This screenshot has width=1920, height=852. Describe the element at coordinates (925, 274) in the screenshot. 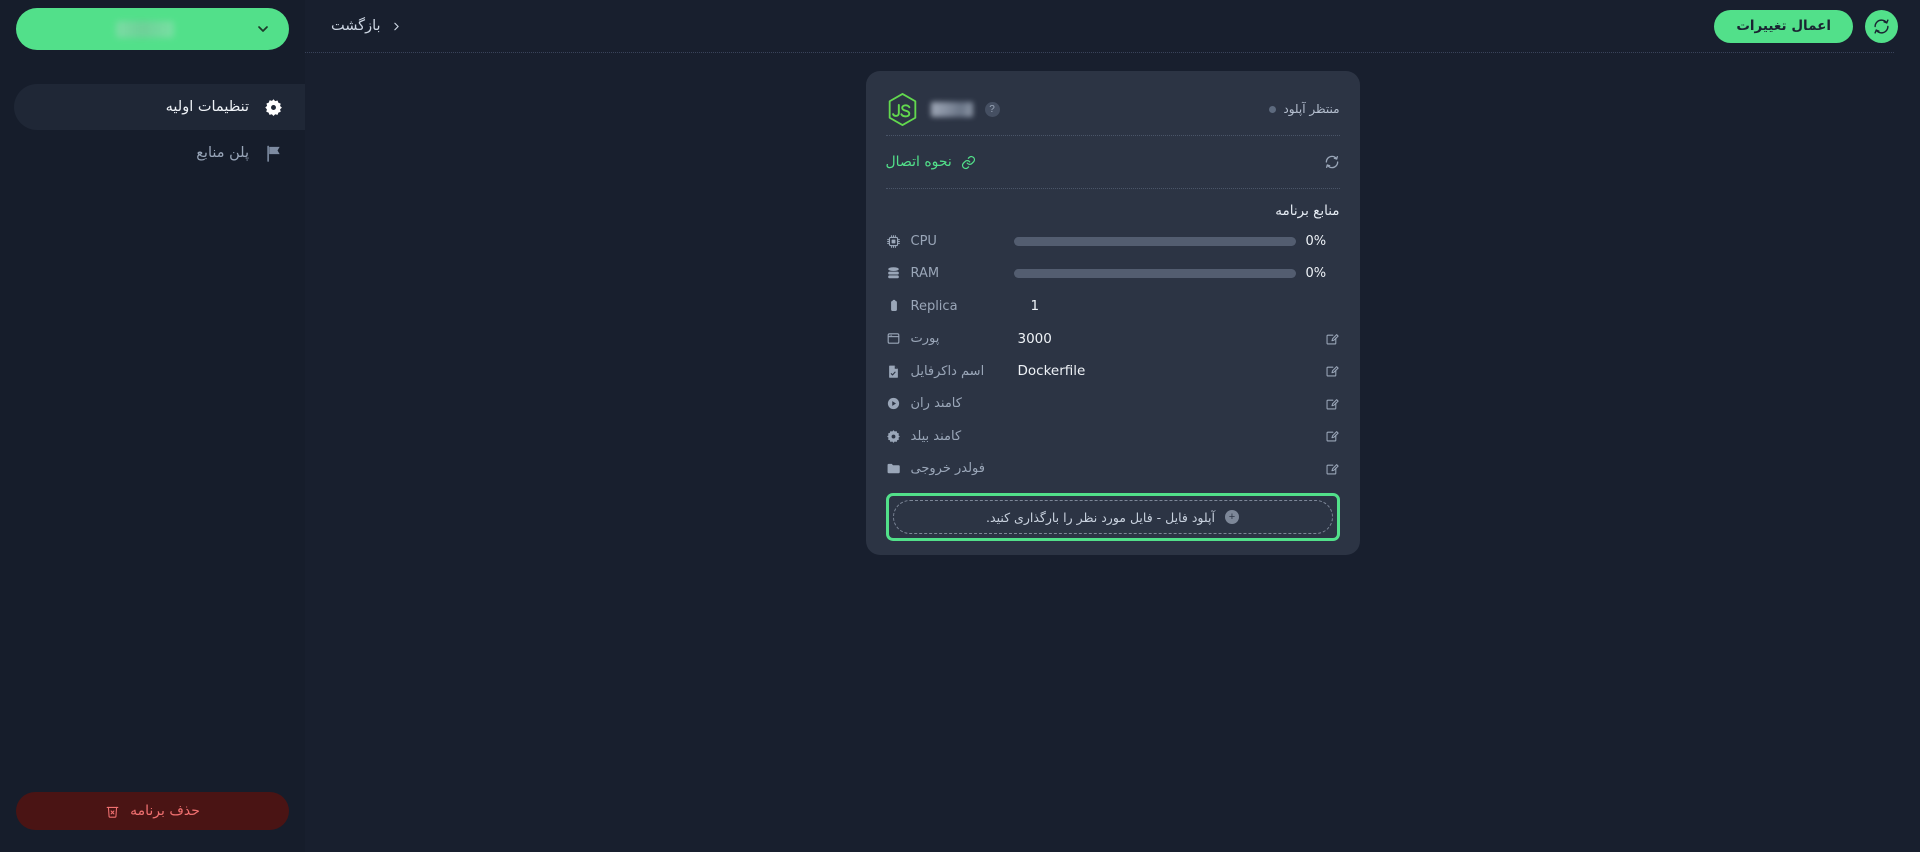

I see `ram-label: RAM` at that location.